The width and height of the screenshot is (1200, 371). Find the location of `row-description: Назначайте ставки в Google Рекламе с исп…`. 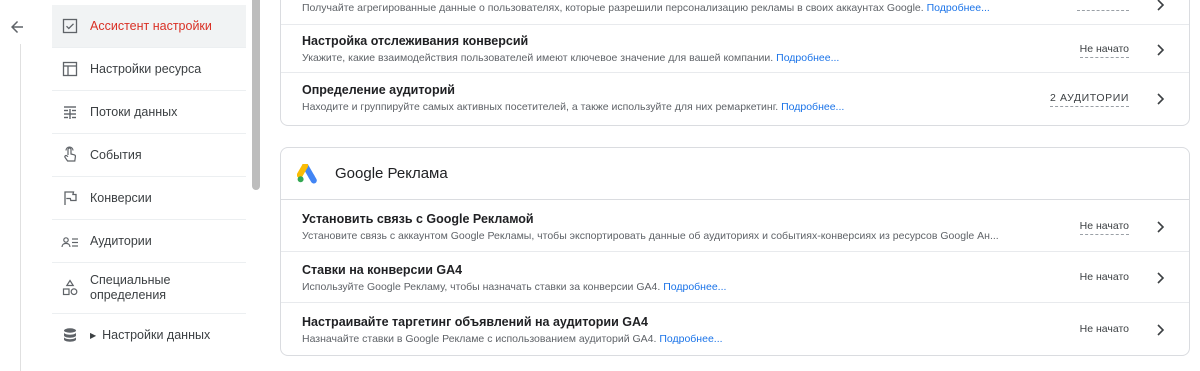

row-description: Назначайте ставки в Google Рекламе с исп… is located at coordinates (512, 339).